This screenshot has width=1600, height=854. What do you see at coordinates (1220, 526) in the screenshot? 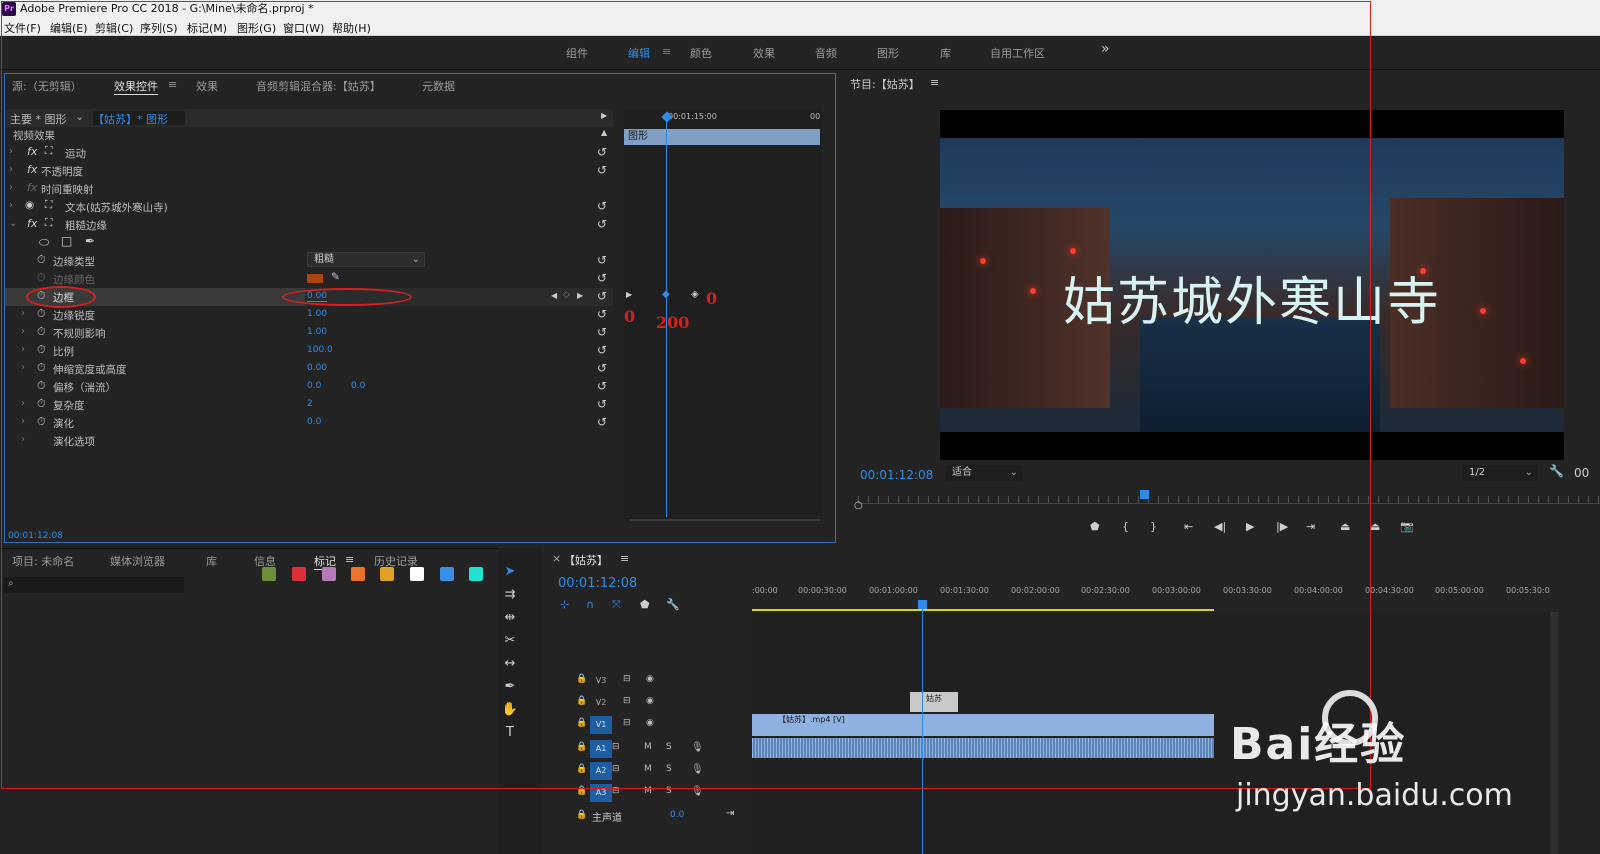
I see `step-back-icon: ◀|` at bounding box center [1220, 526].